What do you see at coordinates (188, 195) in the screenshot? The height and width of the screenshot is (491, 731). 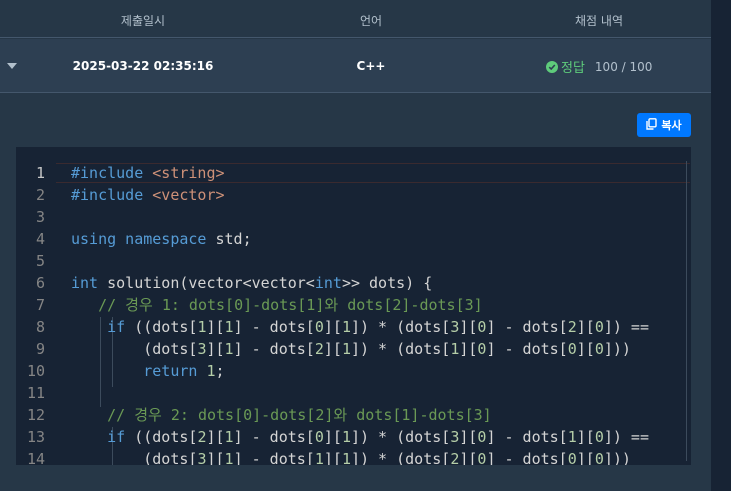 I see `code-token: <vector>` at bounding box center [188, 195].